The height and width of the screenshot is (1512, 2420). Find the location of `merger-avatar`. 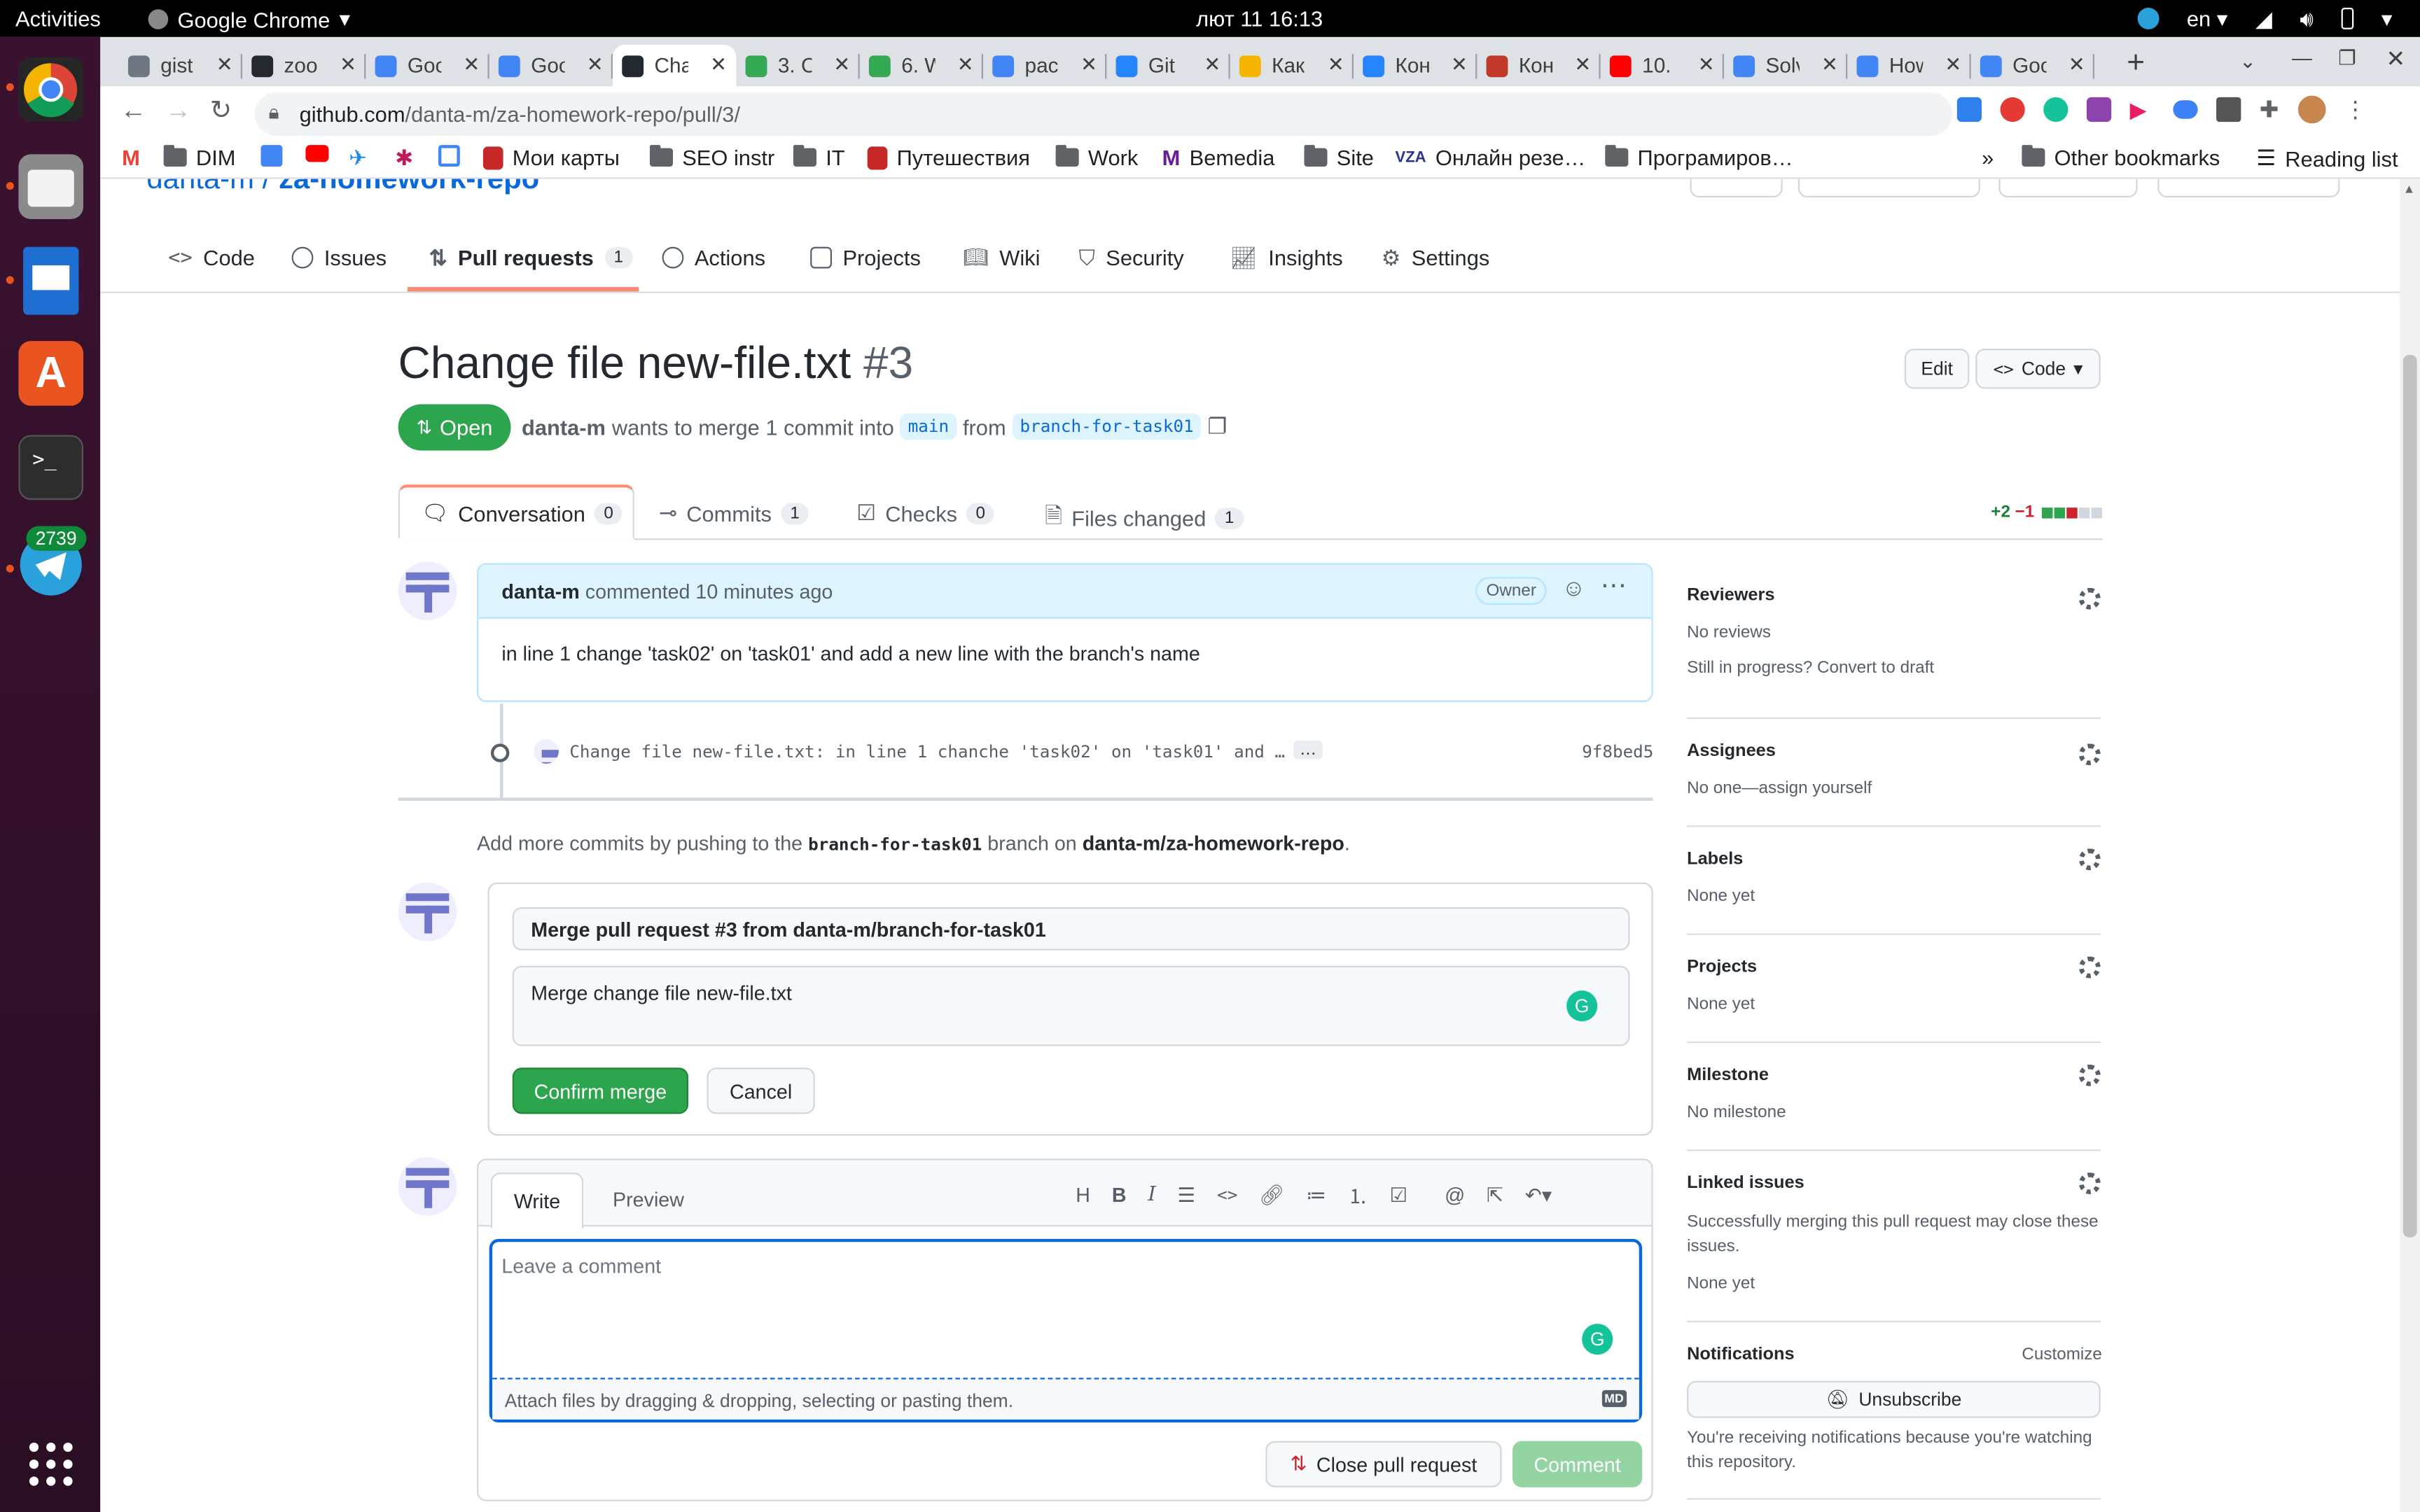

merger-avatar is located at coordinates (427, 911).